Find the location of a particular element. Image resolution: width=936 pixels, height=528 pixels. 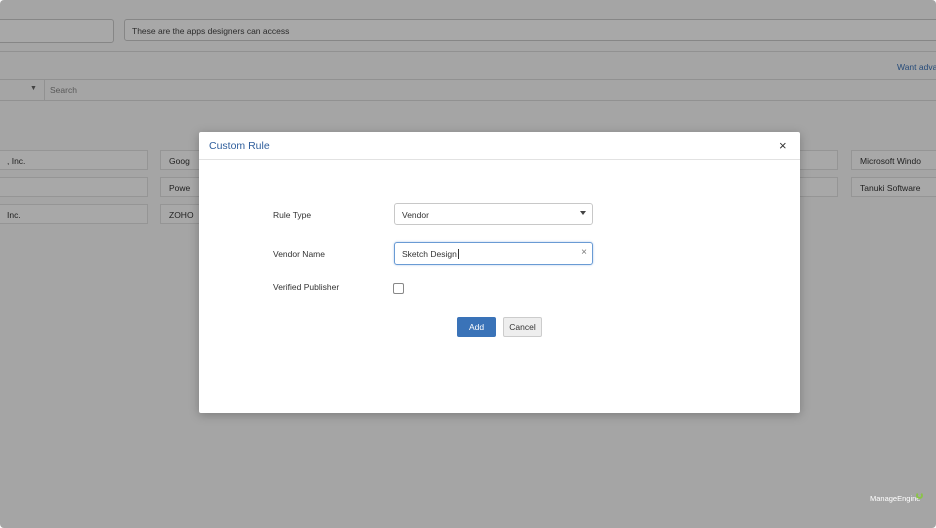

text-cursor is located at coordinates (458, 254).